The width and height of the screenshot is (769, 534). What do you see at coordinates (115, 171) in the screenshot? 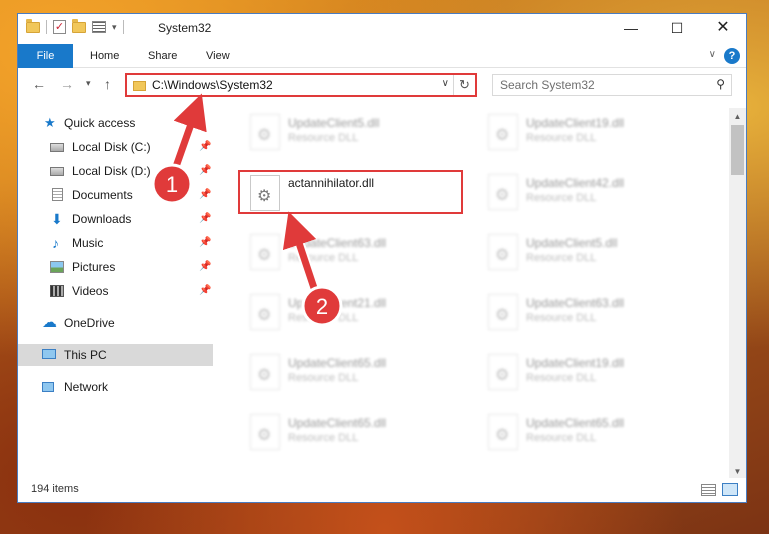
I see `sidebar-item-local-disk-d: Local Disk (D:) 📌` at bounding box center [115, 171].